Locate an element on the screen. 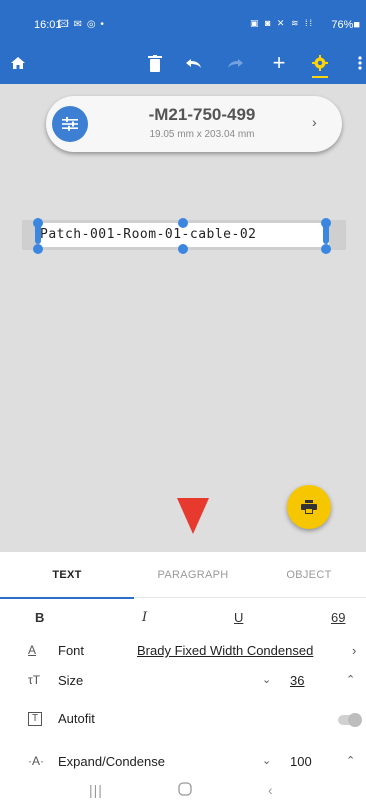  battery-indicator: 76%■ is located at coordinates (345, 25).